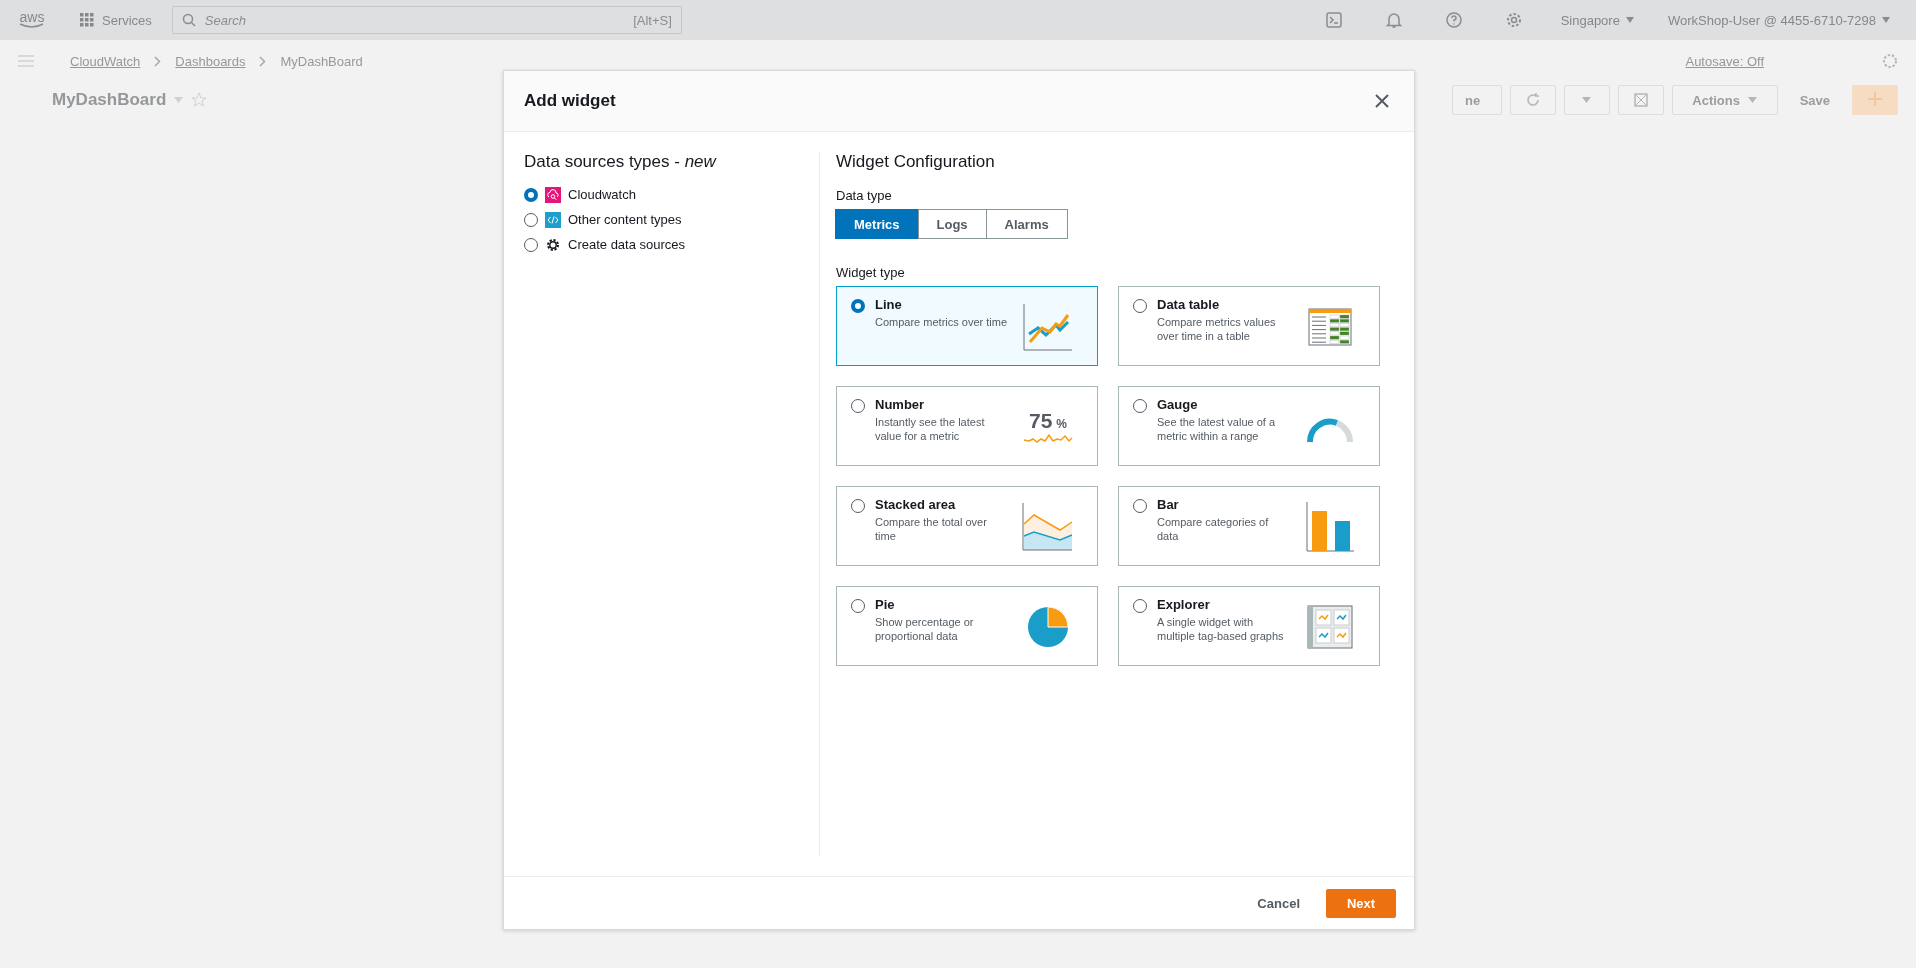  Describe the element at coordinates (210, 61) in the screenshot. I see `breadcrumb-link: Dashboards` at that location.